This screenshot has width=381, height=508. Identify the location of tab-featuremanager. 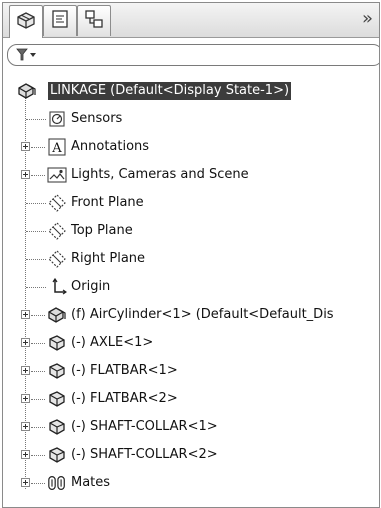
(26, 21).